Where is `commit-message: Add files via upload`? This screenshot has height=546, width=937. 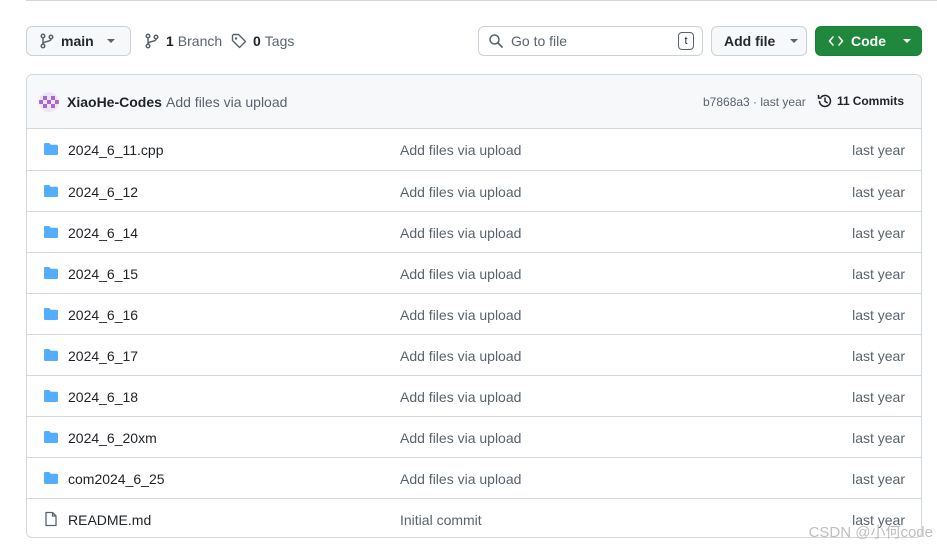 commit-message: Add files via upload is located at coordinates (226, 102).